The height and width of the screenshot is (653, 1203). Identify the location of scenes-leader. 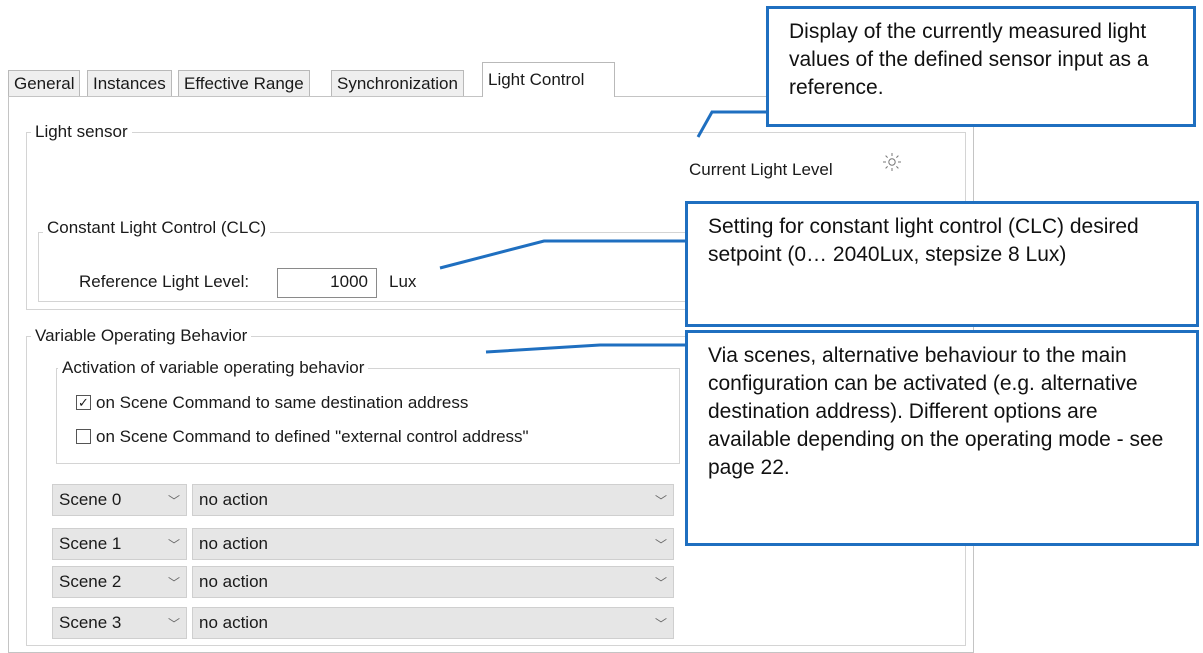
(585, 348).